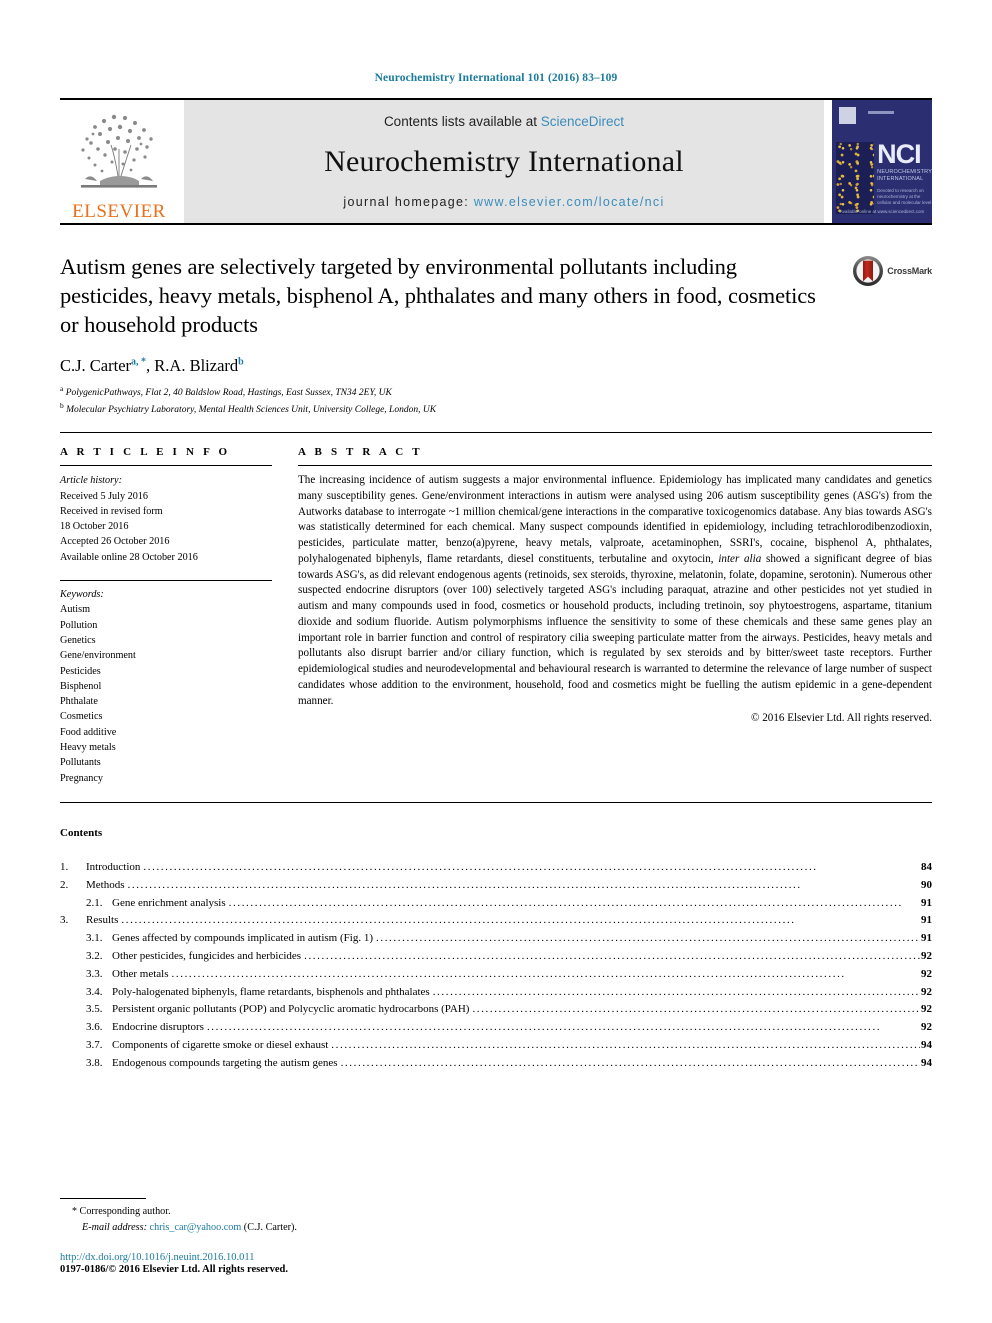 The height and width of the screenshot is (1323, 992). What do you see at coordinates (582, 121) in the screenshot?
I see `sciencedirect-link: ScienceDirect` at bounding box center [582, 121].